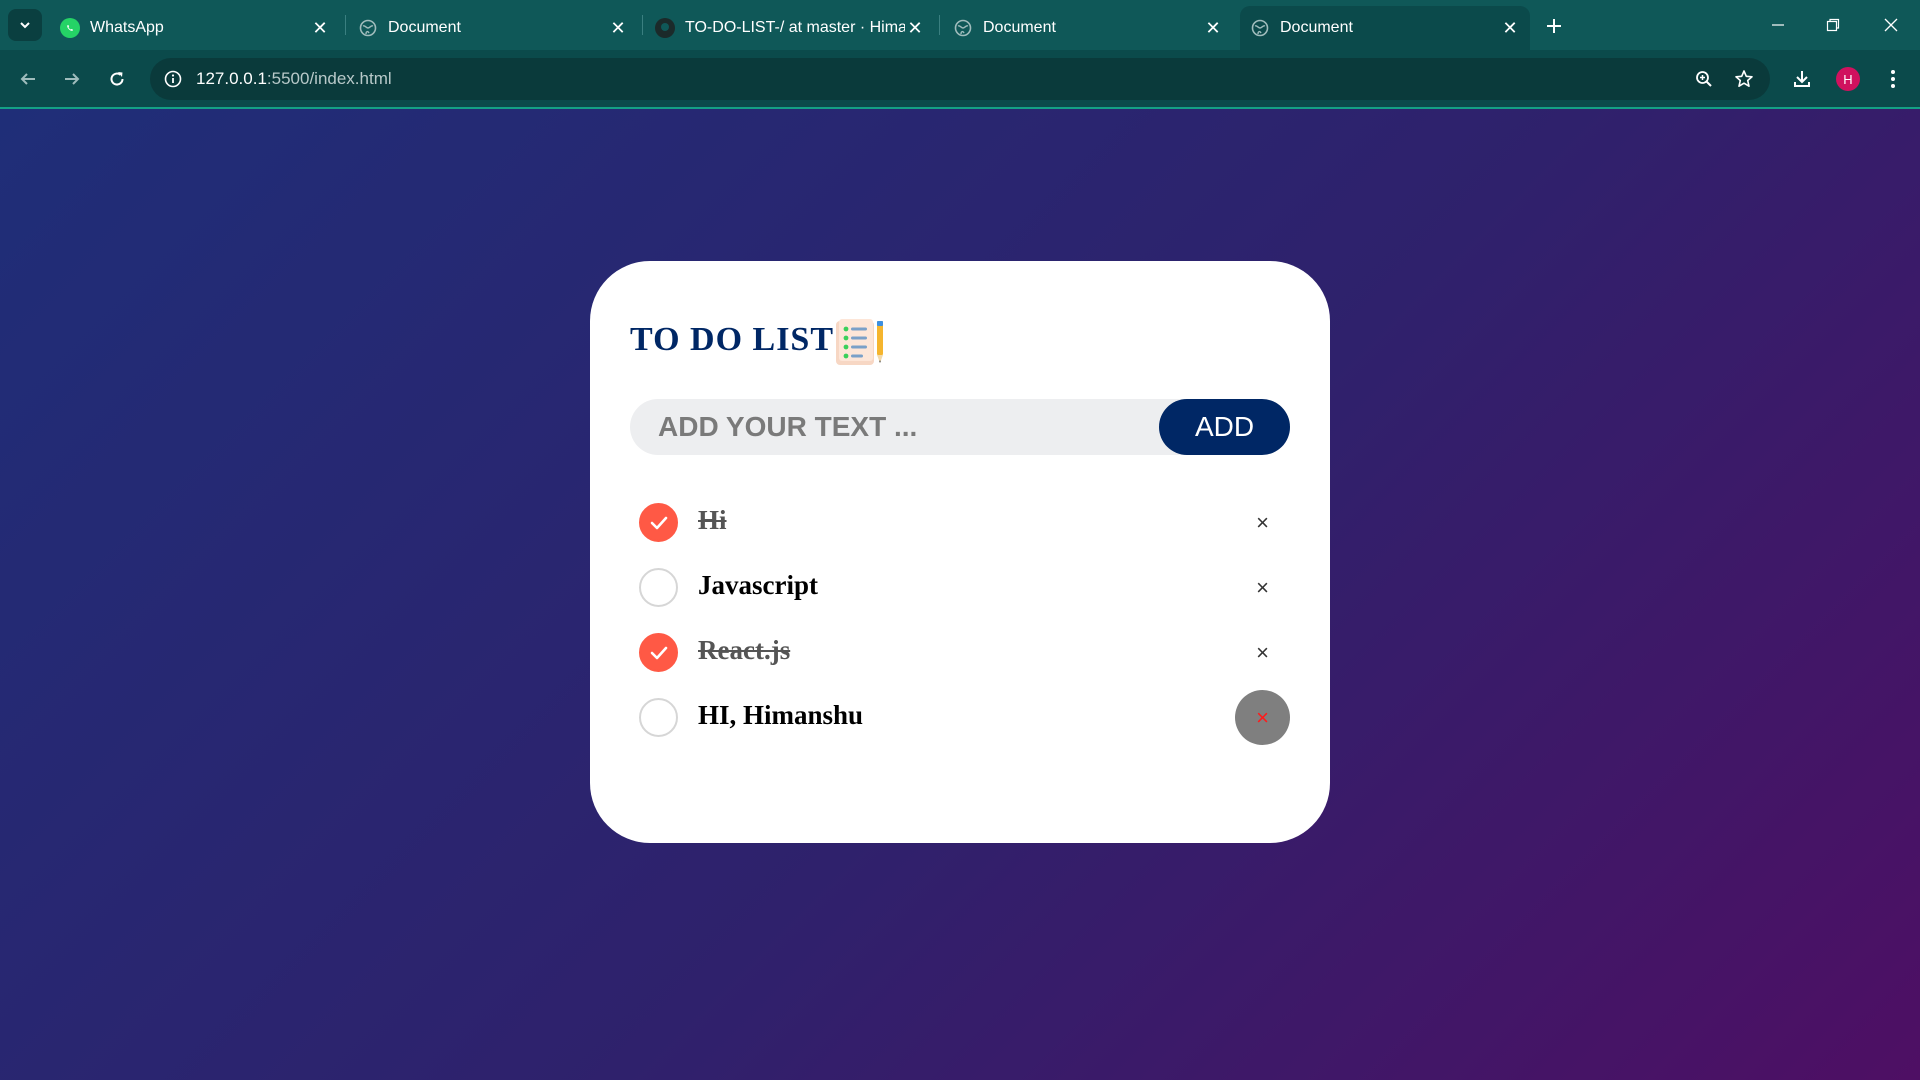  What do you see at coordinates (127, 27) in the screenshot?
I see `tab-title: WhatsApp` at bounding box center [127, 27].